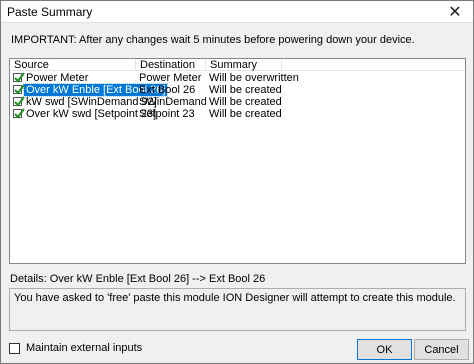  Describe the element at coordinates (441, 349) in the screenshot. I see `cancel-button: Cancel` at that location.